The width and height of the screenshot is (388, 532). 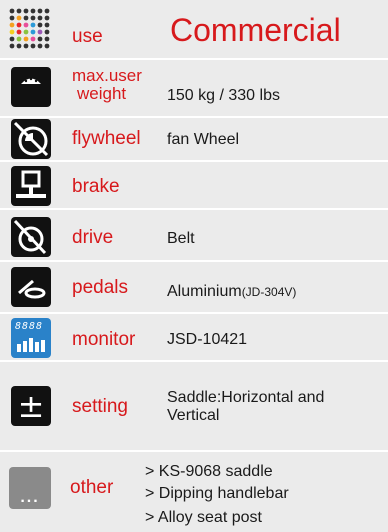 What do you see at coordinates (100, 287) in the screenshot?
I see `pedals-label: pedals` at bounding box center [100, 287].